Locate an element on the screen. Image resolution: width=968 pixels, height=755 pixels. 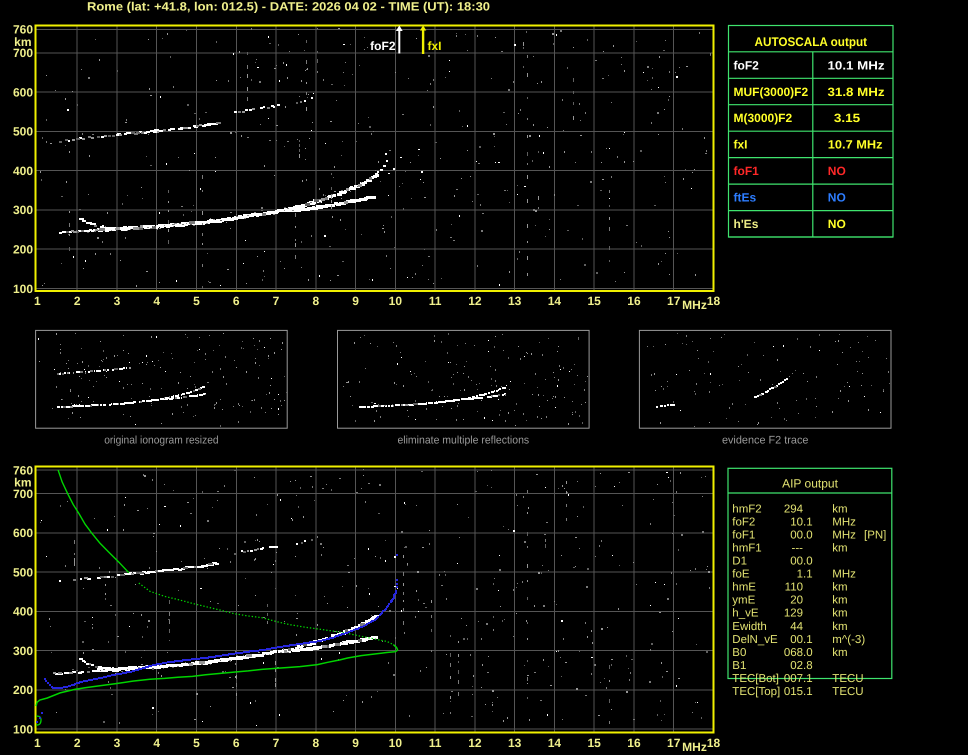
svg-text: Ewidth is located at coordinates (749, 627).